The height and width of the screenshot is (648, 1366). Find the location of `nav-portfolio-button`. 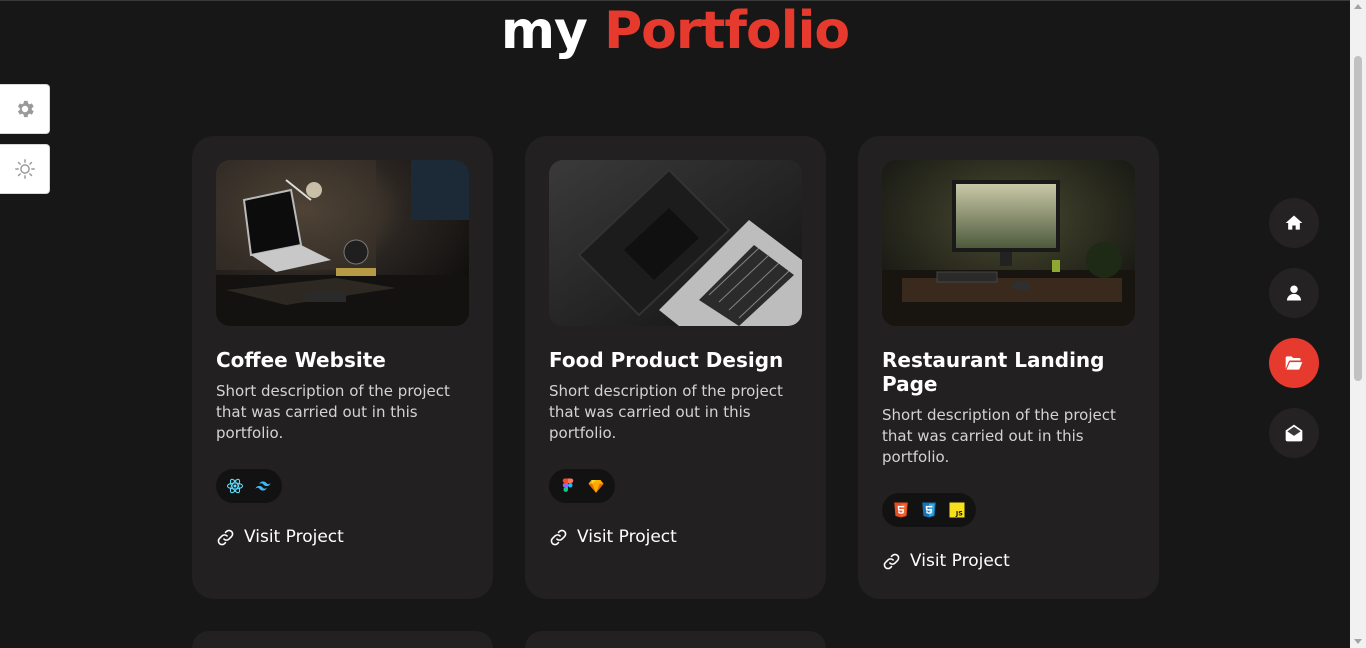

nav-portfolio-button is located at coordinates (1294, 363).